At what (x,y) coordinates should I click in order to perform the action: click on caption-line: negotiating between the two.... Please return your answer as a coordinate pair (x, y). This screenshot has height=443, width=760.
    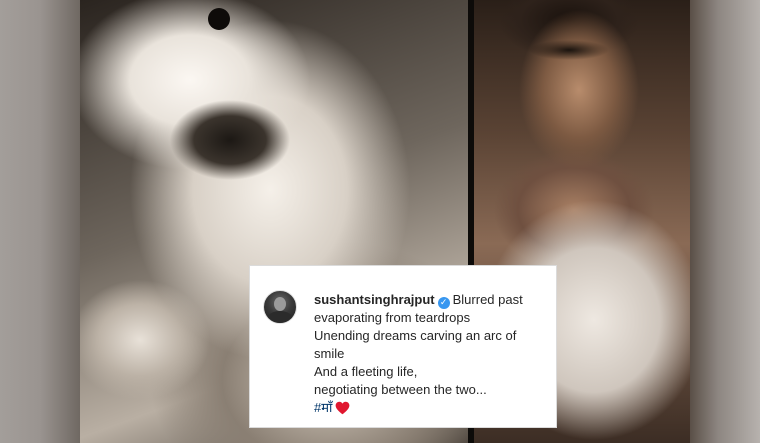
    Looking at the image, I should click on (400, 389).